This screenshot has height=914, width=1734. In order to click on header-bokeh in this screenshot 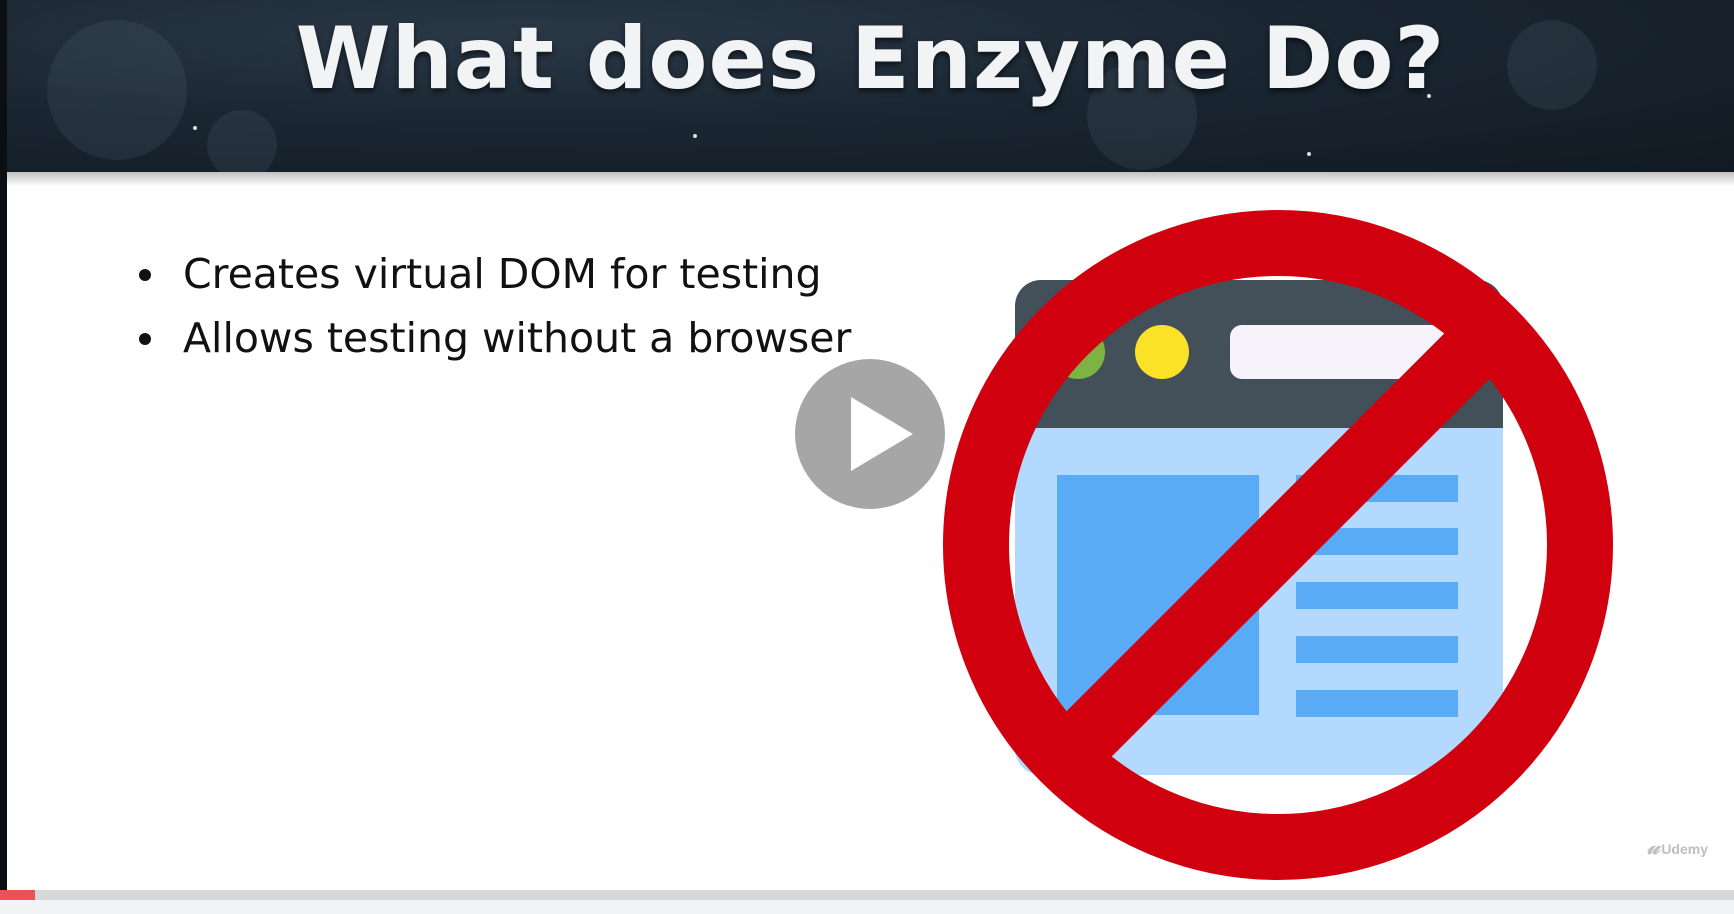, I will do `click(242, 141)`.